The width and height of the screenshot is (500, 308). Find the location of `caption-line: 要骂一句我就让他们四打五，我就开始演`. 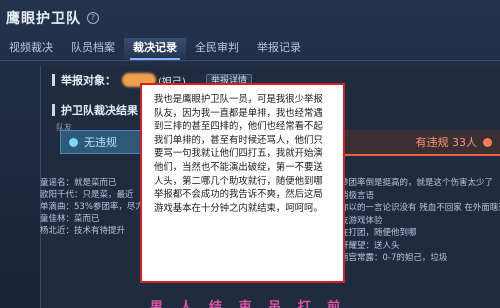

caption-line: 要骂一句我就让他们四打五，我就开始演 is located at coordinates (238, 154).